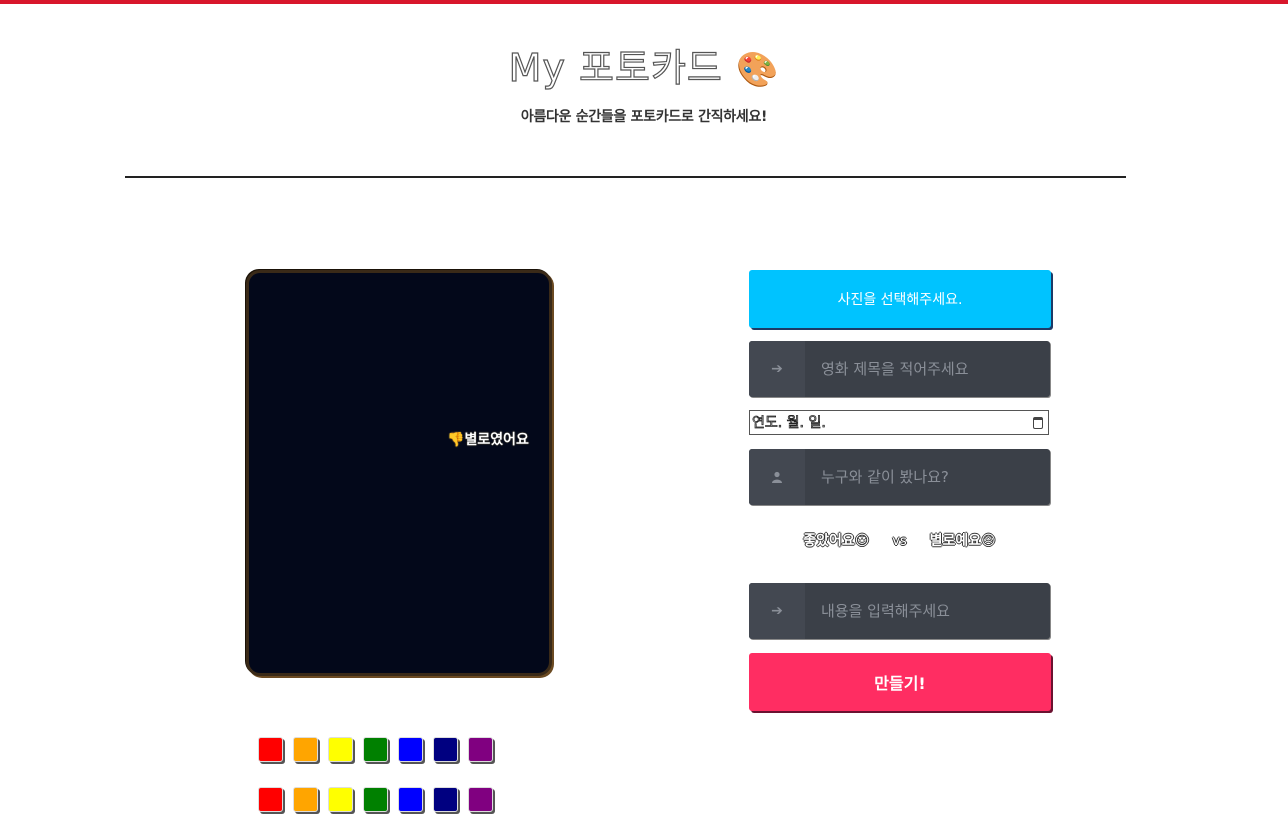  Describe the element at coordinates (927, 369) in the screenshot. I see `movie-title-input` at that location.